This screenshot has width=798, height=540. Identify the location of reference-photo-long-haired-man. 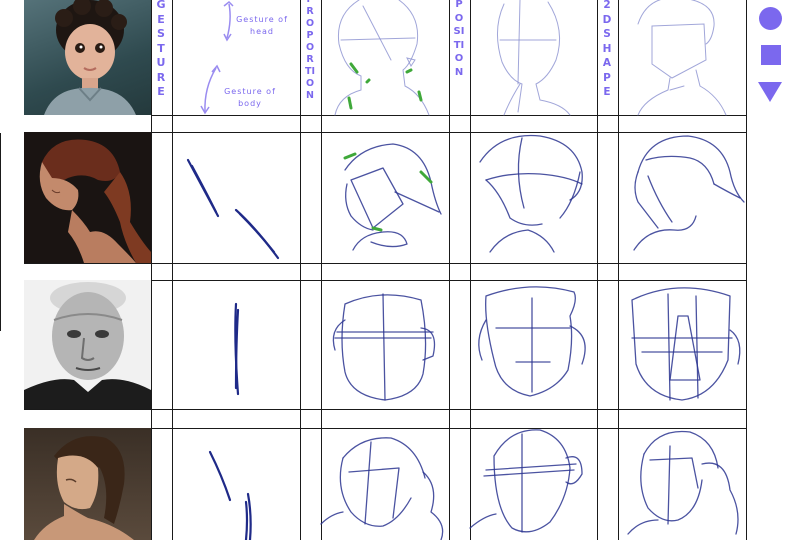
(87, 484).